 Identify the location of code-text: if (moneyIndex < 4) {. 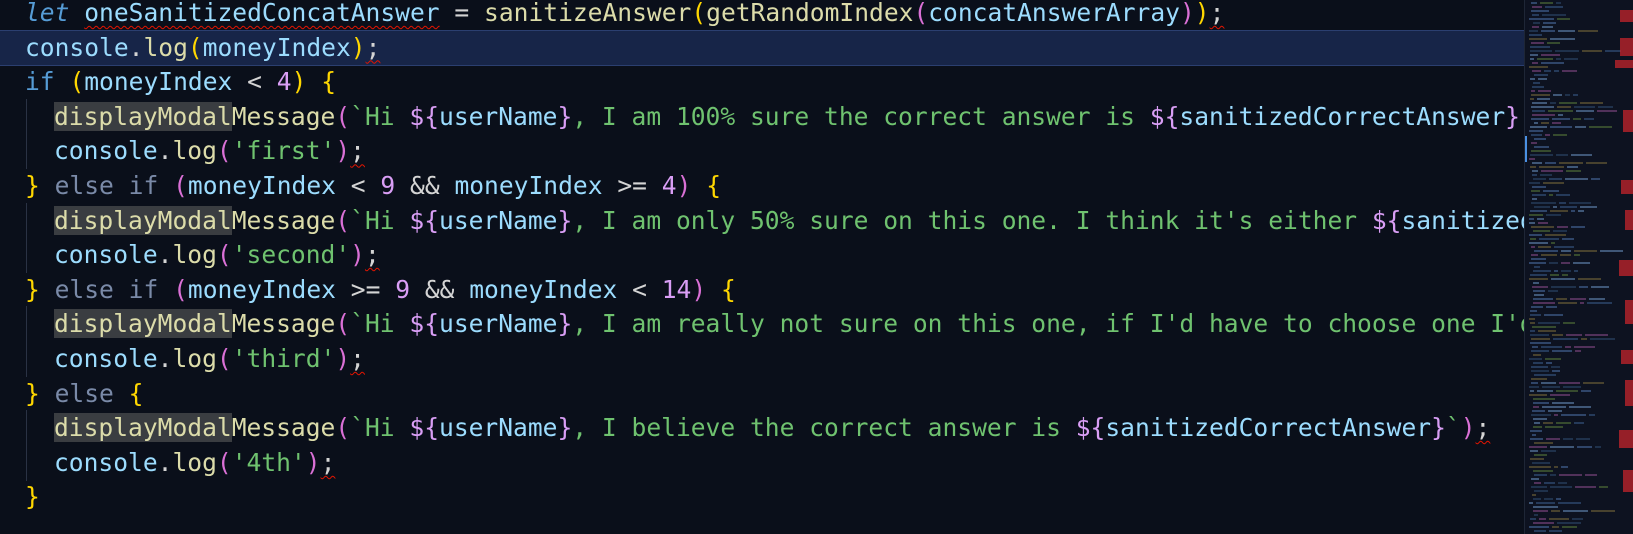
(180, 82).